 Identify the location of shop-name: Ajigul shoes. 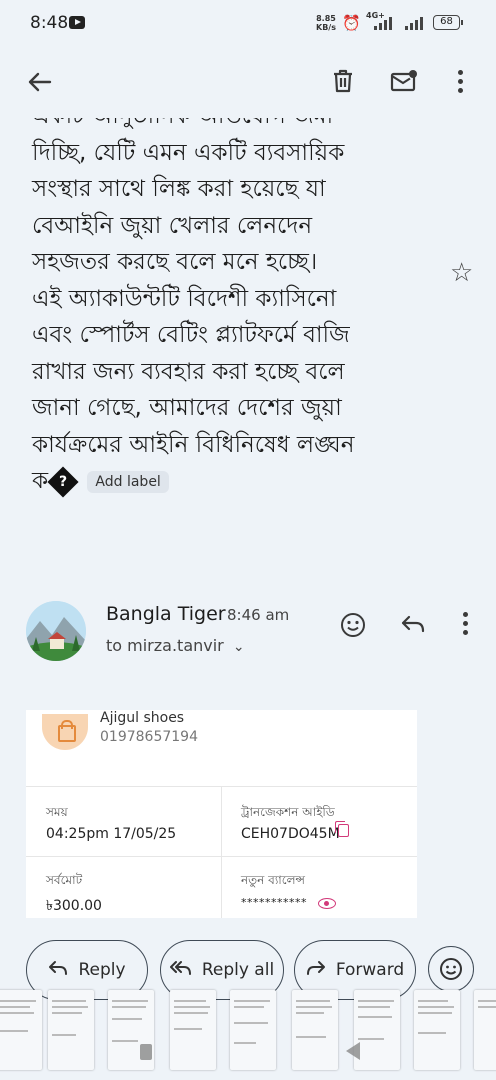
(142, 718).